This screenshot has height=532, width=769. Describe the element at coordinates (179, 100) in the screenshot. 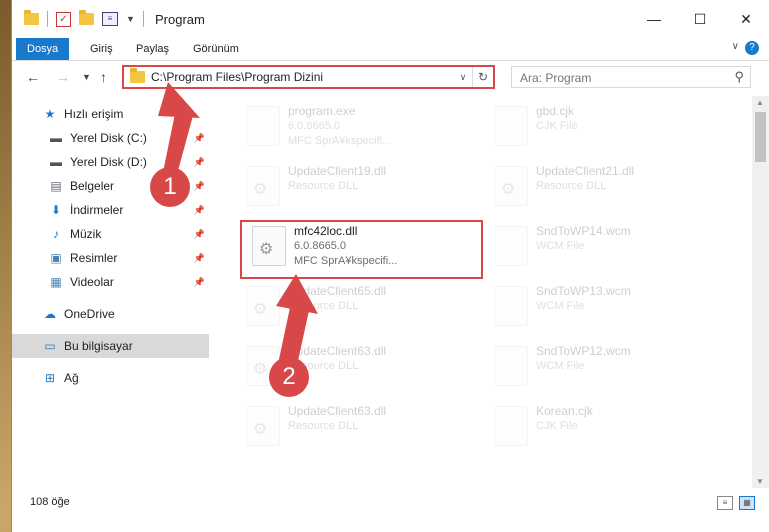

I see `arrow-1-head` at that location.